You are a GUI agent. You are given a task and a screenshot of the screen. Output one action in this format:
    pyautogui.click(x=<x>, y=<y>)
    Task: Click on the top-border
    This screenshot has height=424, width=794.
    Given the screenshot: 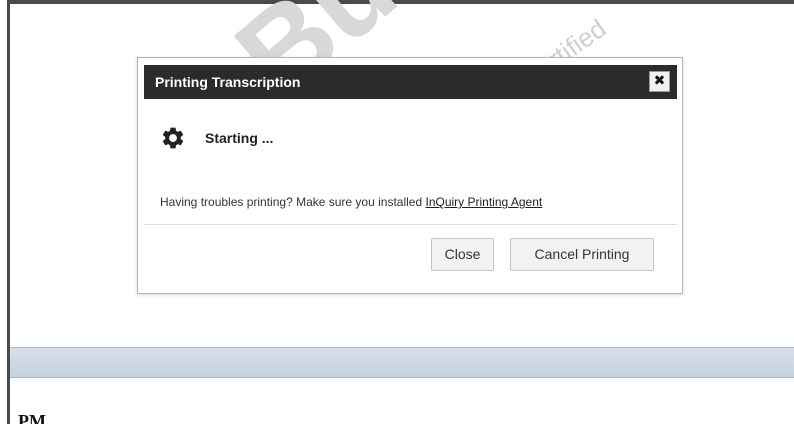 What is the action you would take?
    pyautogui.click(x=400, y=2)
    